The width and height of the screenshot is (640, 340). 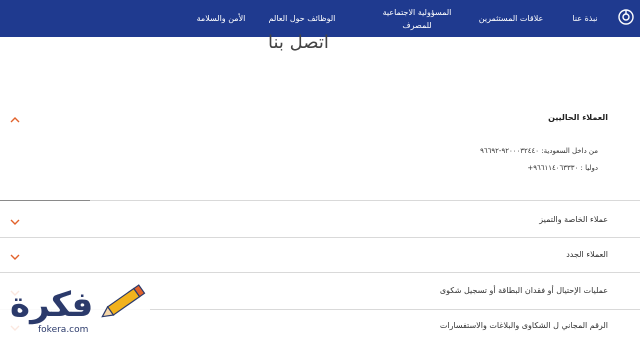 What do you see at coordinates (511, 18) in the screenshot?
I see `nav-item-investor-relations: علاقات المستثمرين` at bounding box center [511, 18].